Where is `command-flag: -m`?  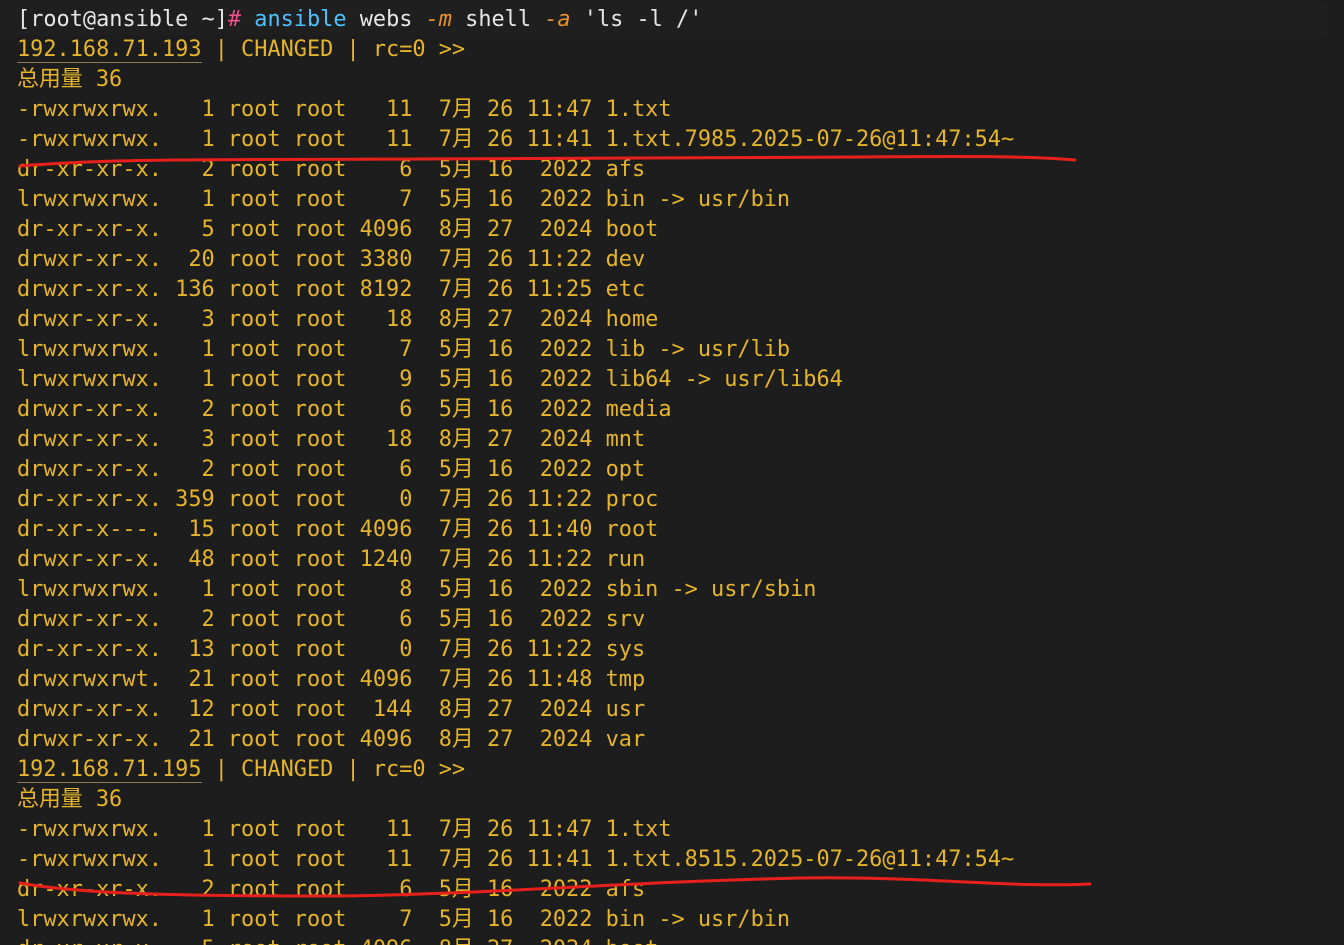 command-flag: -m is located at coordinates (438, 19).